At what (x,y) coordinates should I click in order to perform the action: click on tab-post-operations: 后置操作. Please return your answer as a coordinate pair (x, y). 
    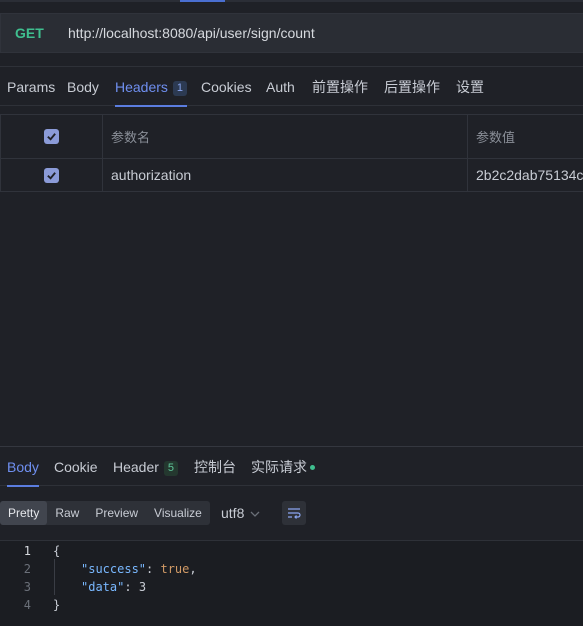
    Looking at the image, I should click on (412, 87).